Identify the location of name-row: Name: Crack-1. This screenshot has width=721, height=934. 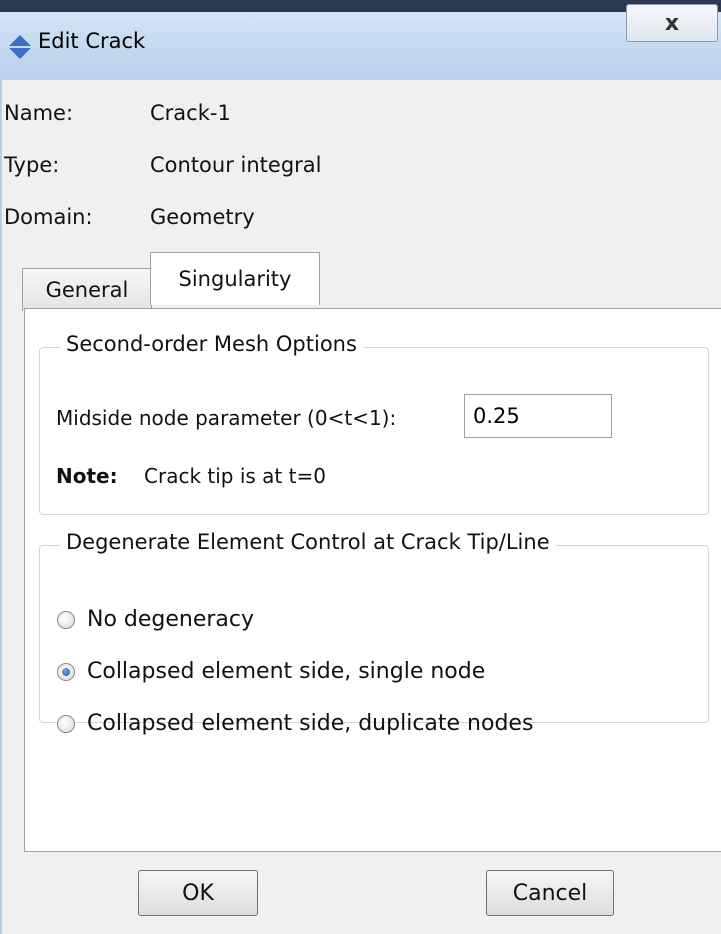
(117, 113).